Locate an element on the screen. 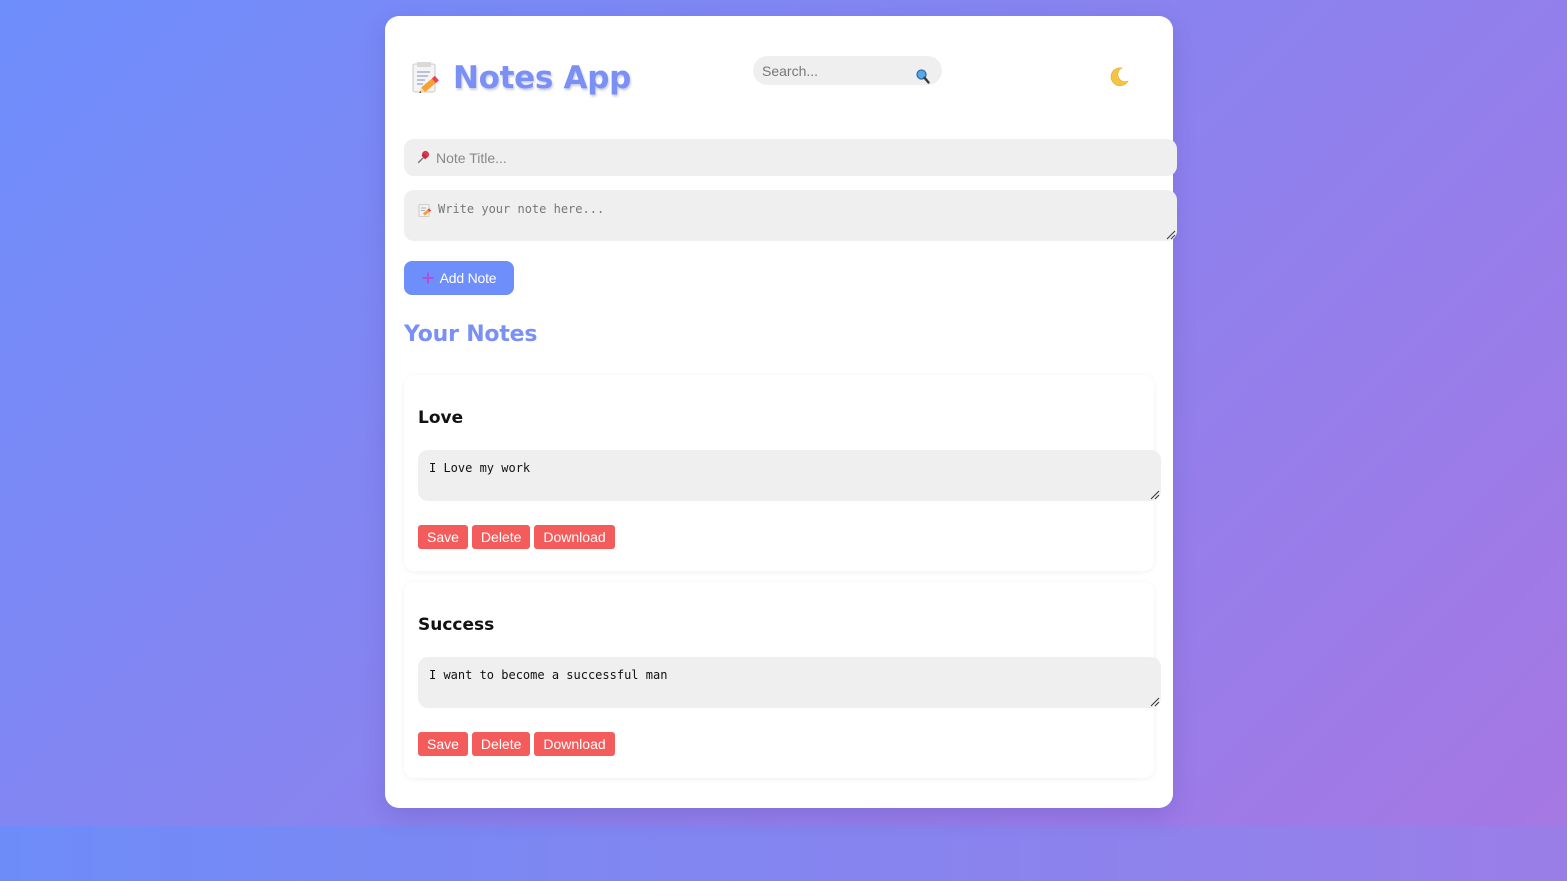 The image size is (1567, 881). app-header: Notes App is located at coordinates (779, 76).